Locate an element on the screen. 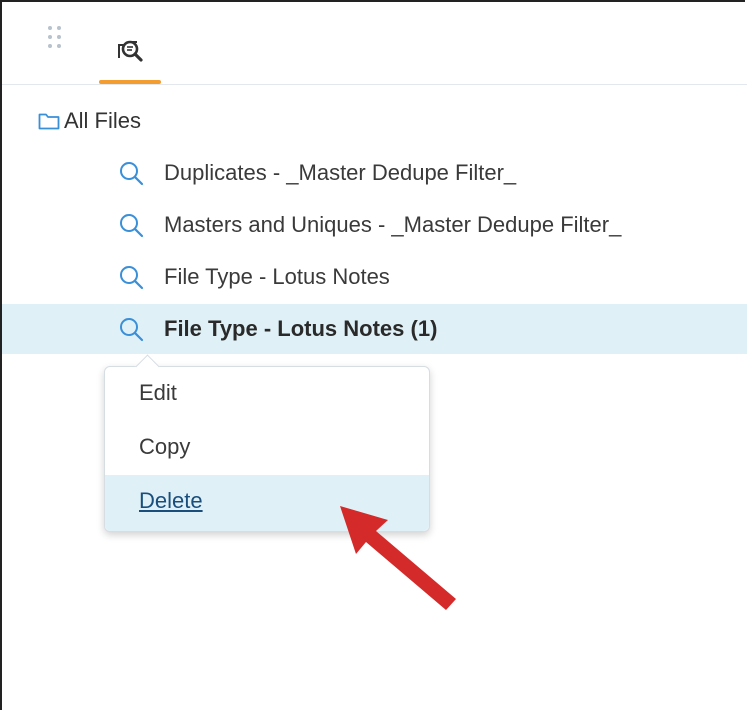 Image resolution: width=747 pixels, height=710 pixels. tree-item-label: File Type - Lotus Notes (1) is located at coordinates (301, 328).